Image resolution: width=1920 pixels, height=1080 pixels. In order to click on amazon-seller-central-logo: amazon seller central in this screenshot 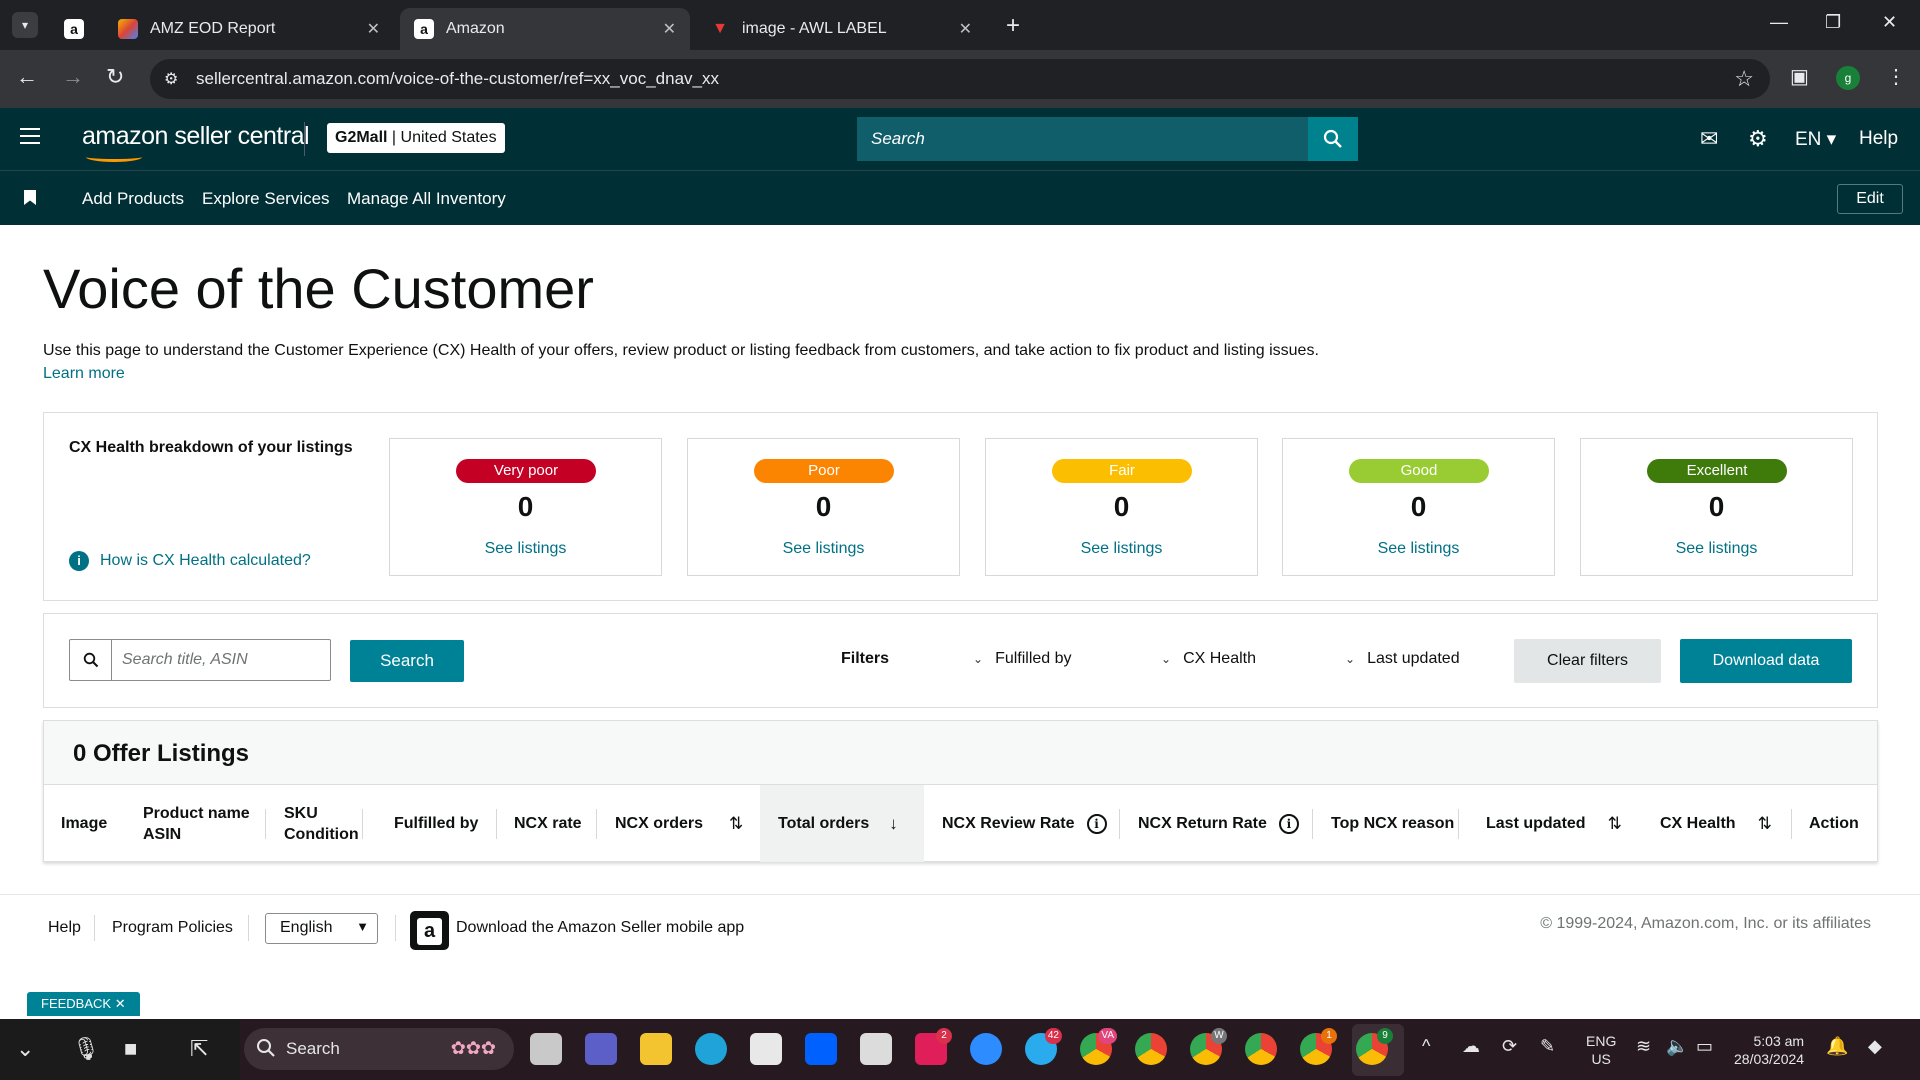, I will do `click(196, 142)`.